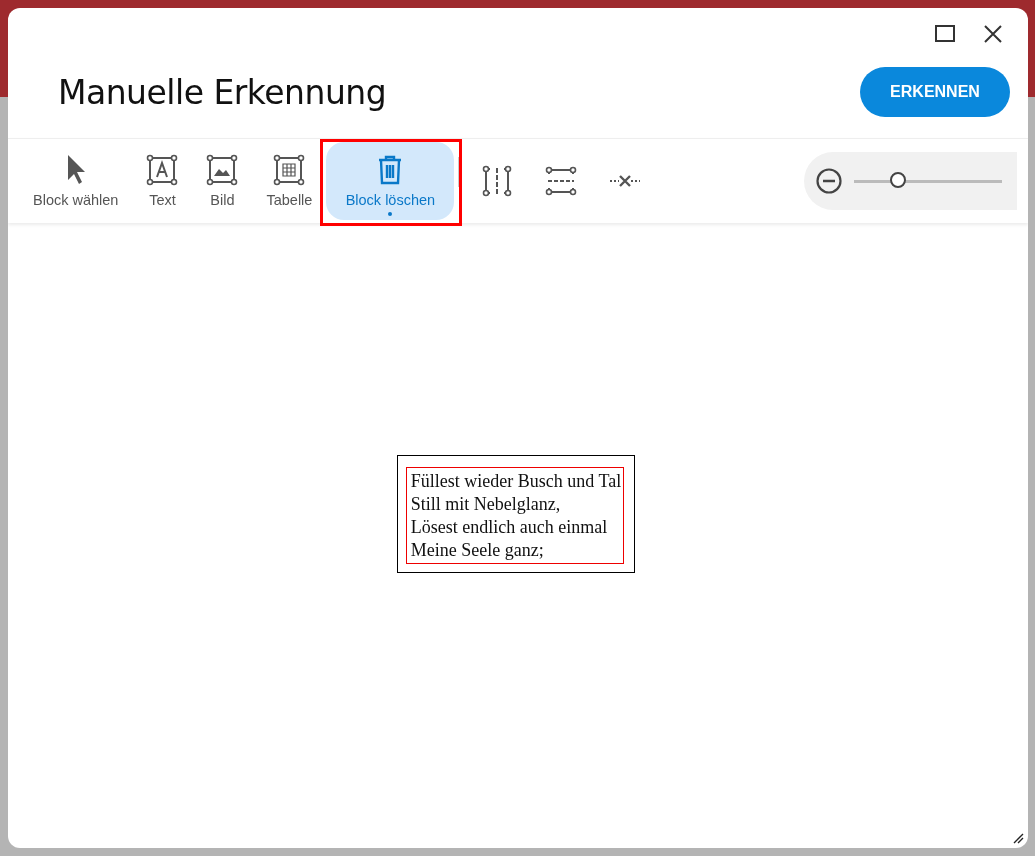 This screenshot has width=1035, height=856. What do you see at coordinates (516, 481) in the screenshot?
I see `text-line: Füllest wieder Busch und Tal` at bounding box center [516, 481].